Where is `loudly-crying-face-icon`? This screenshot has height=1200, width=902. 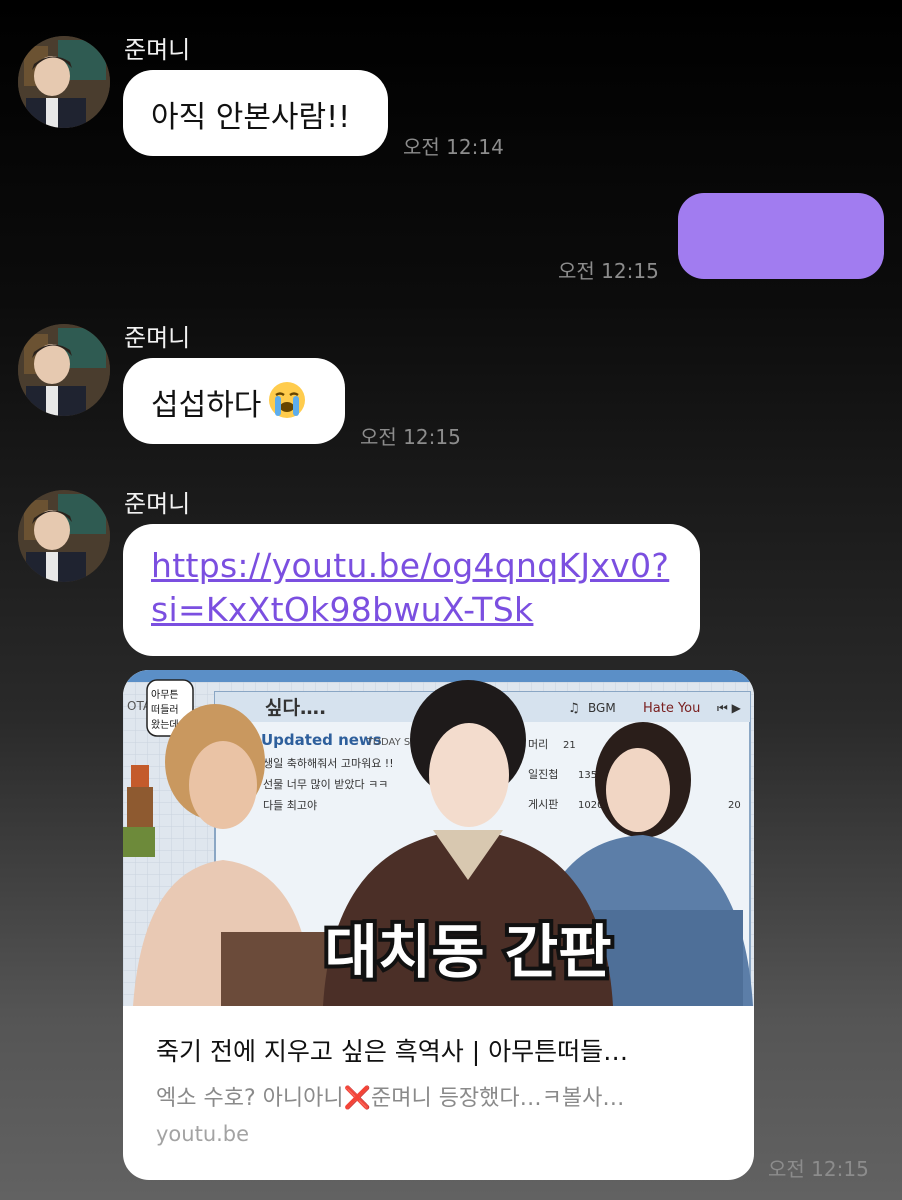
loudly-crying-face-icon is located at coordinates (287, 402).